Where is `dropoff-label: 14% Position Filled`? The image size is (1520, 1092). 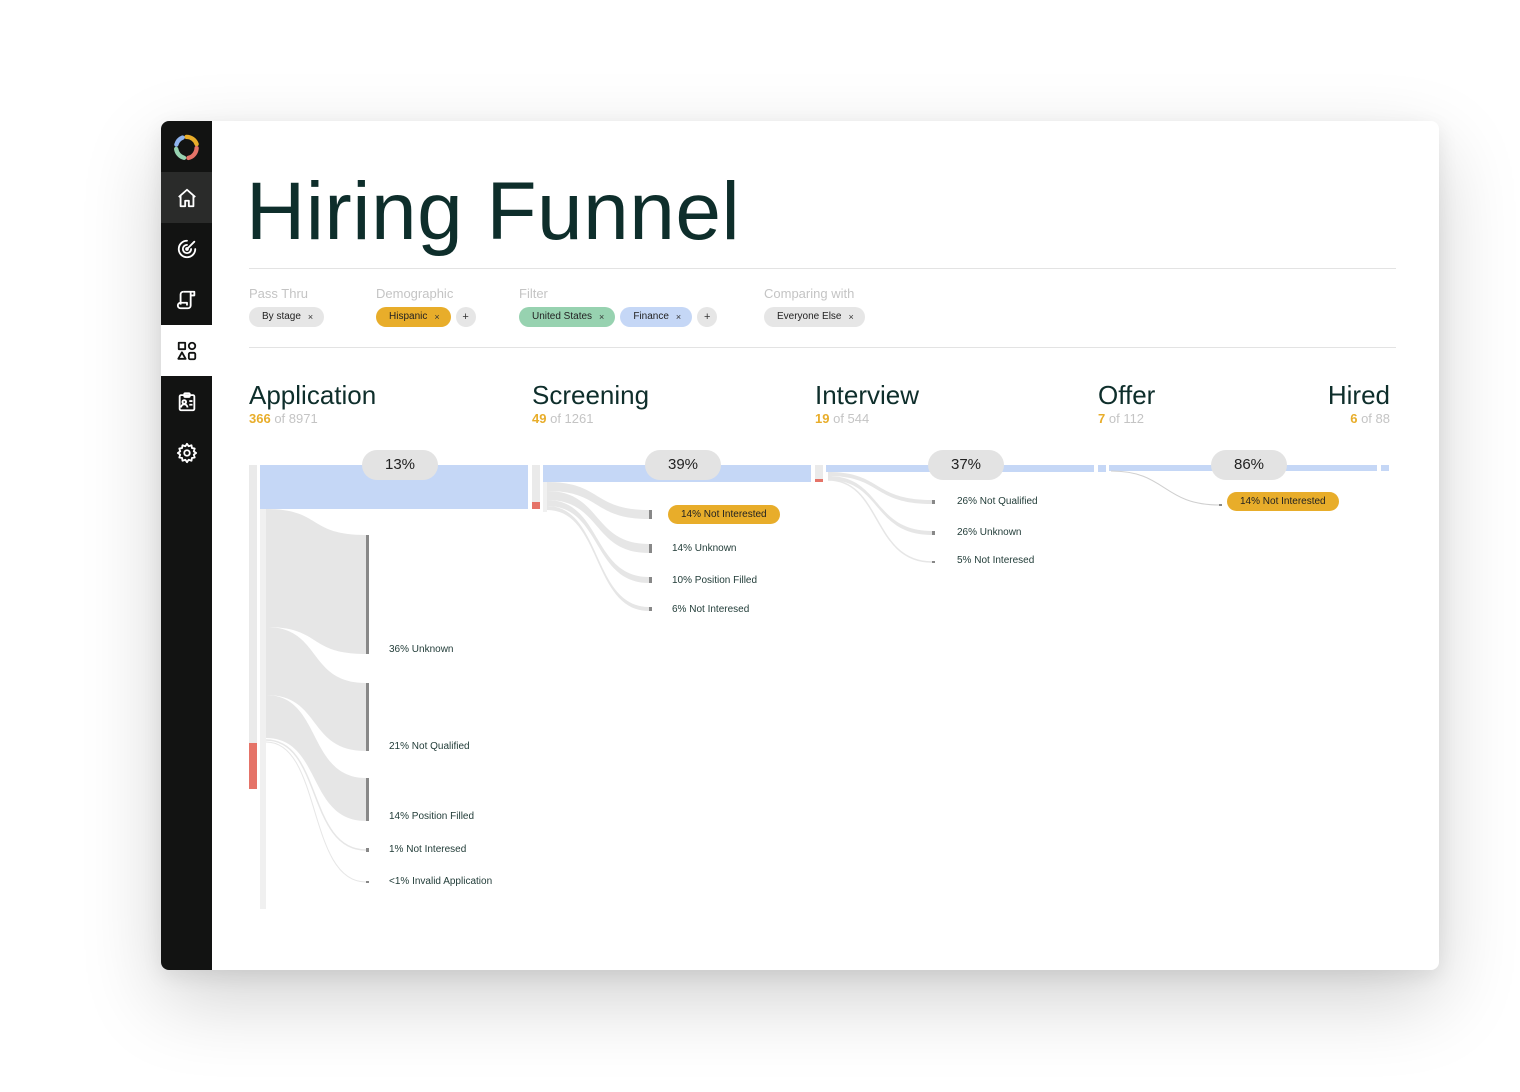 dropoff-label: 14% Position Filled is located at coordinates (432, 816).